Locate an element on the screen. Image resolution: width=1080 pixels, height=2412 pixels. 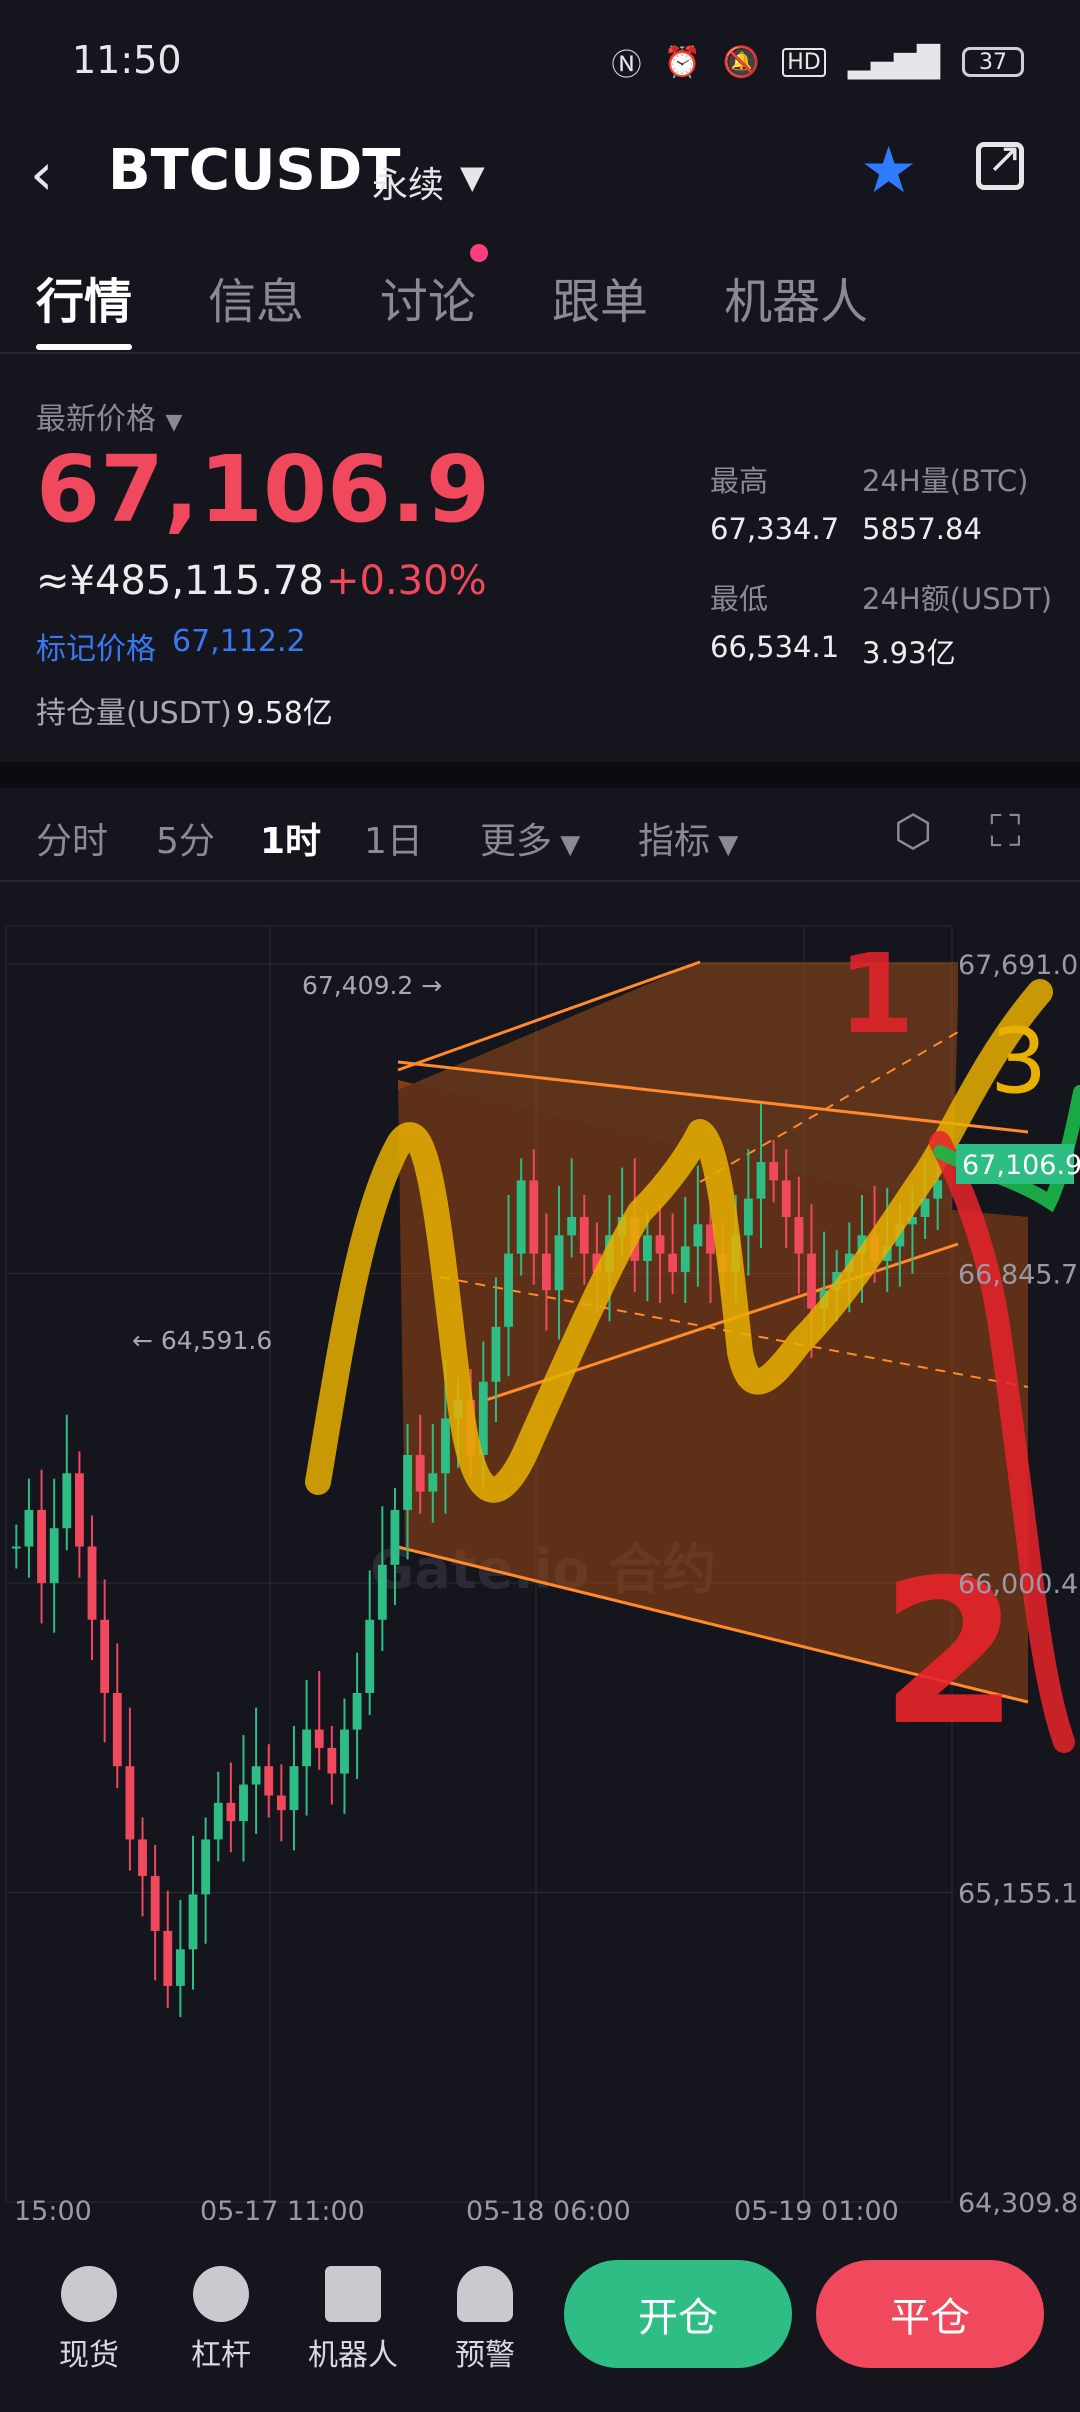
x-tick-label: 05-18 06:00 is located at coordinates (548, 2208).